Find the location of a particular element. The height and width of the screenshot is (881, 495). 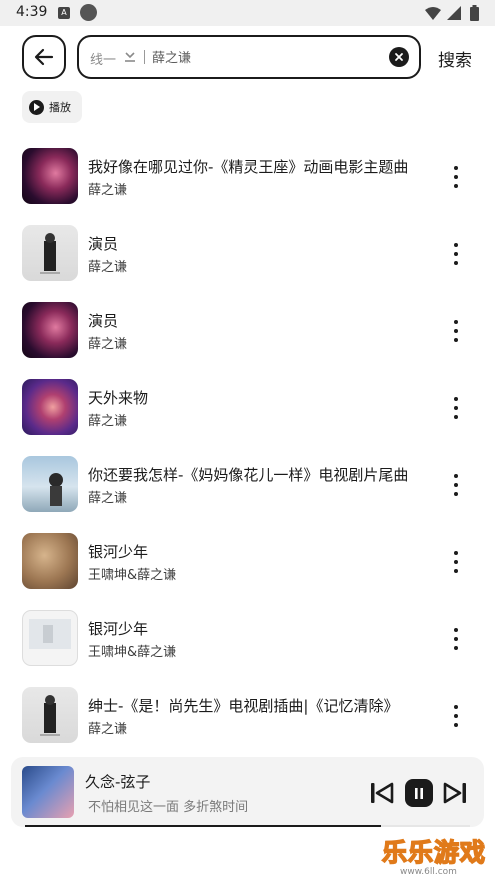

playback-progress is located at coordinates (247, 826).